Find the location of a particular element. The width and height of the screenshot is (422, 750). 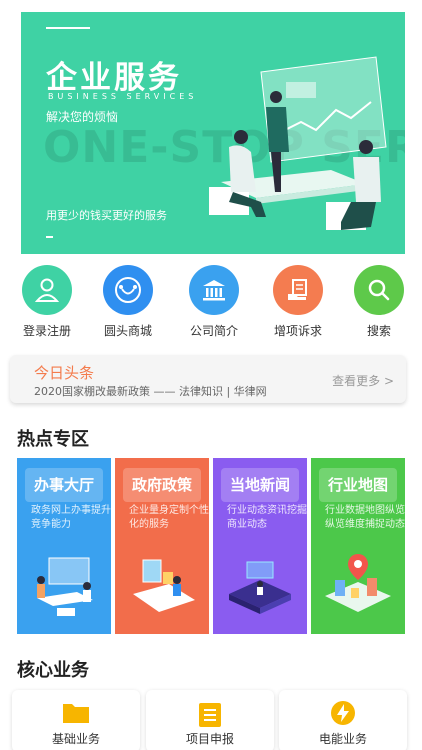

banner-tagline: 用更少的钱买更好的服务 is located at coordinates (106, 215).